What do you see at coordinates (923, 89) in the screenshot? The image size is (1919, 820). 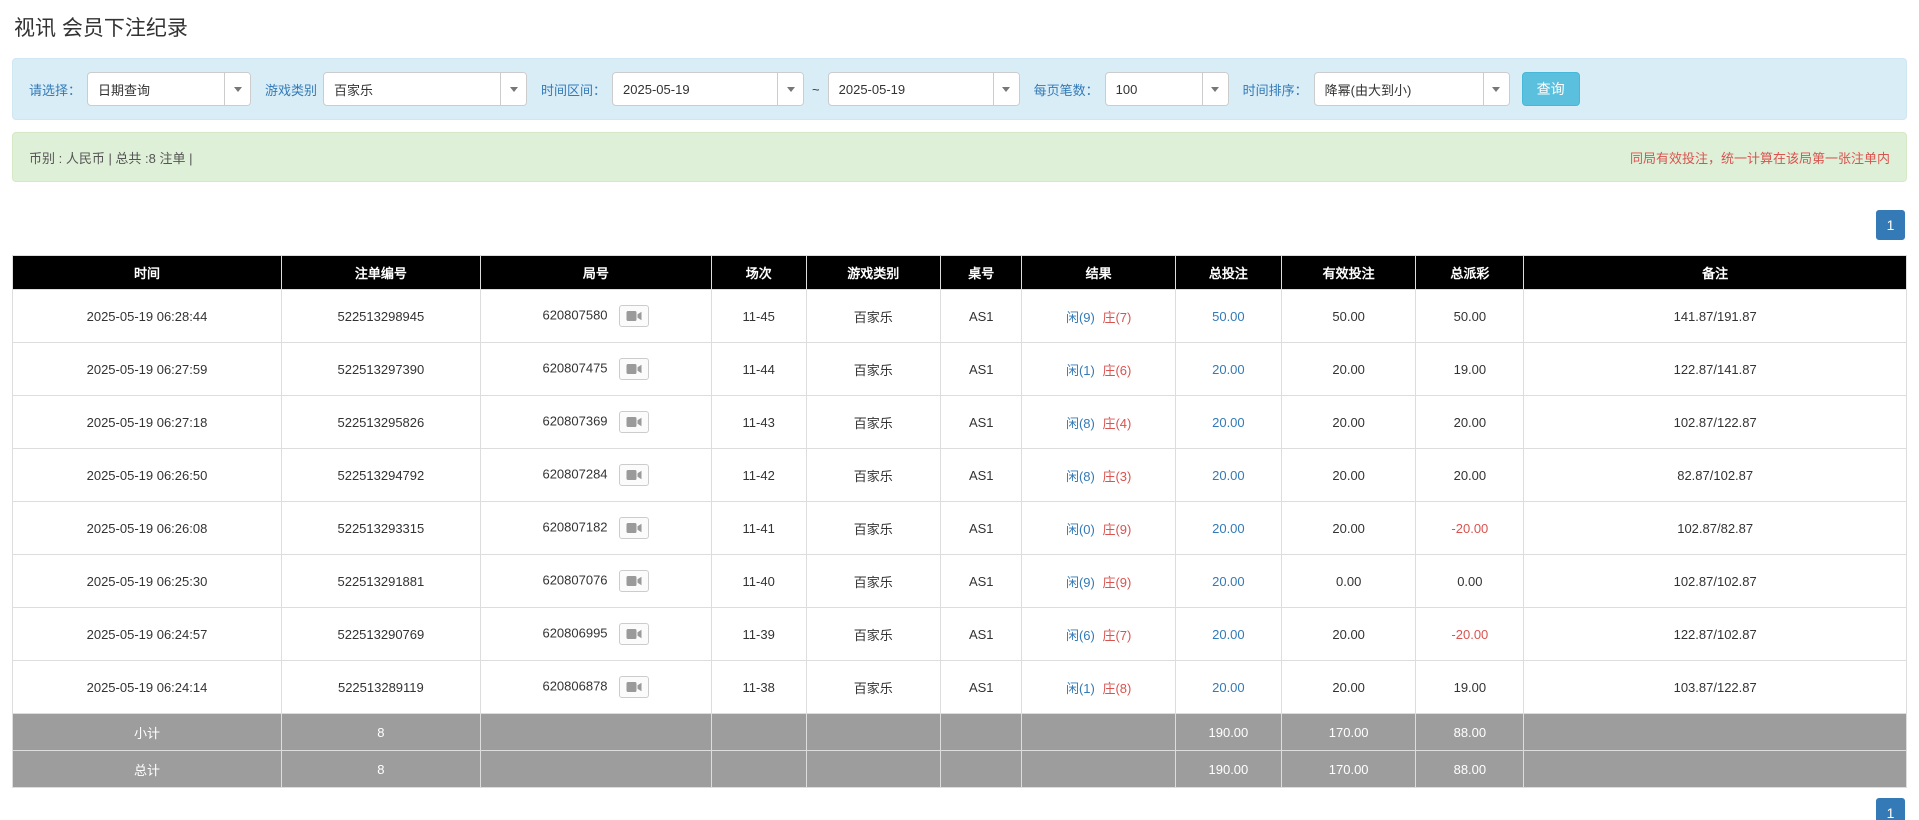 I see `date-to-dropdown: 2025-05-19` at bounding box center [923, 89].